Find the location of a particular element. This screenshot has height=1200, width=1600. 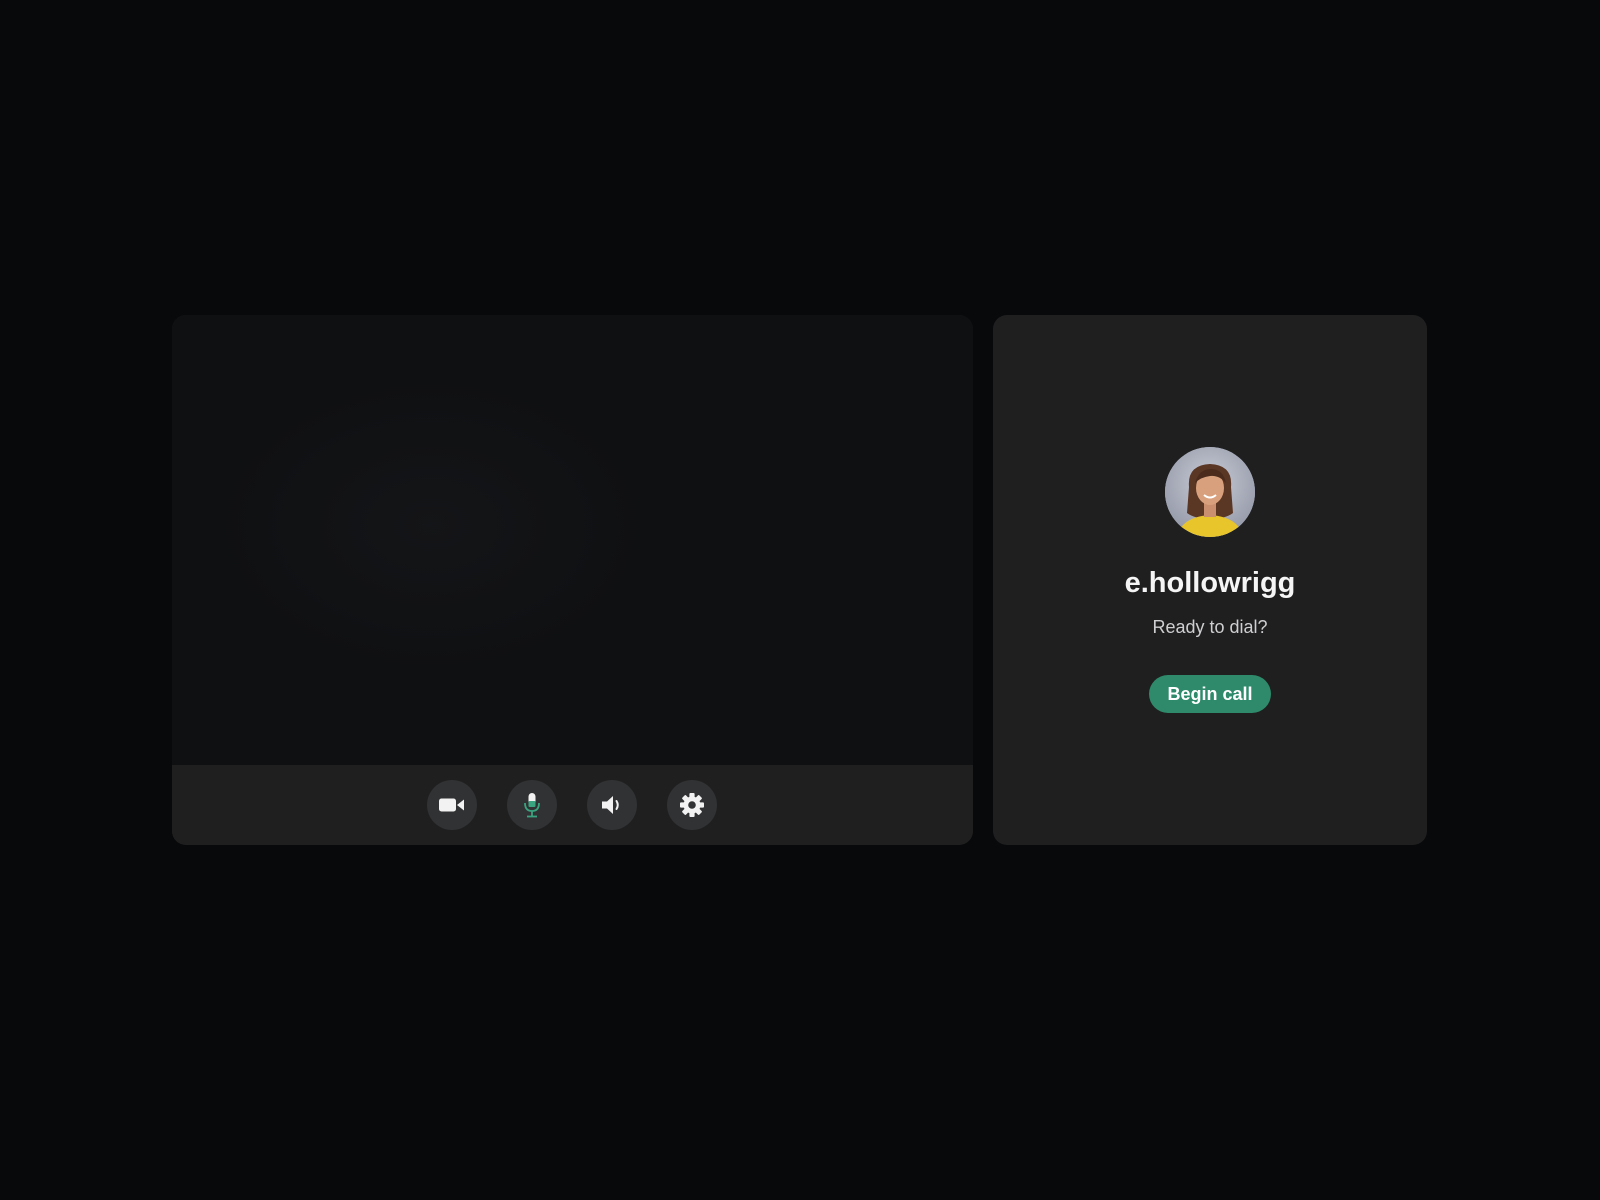

microphone-icon is located at coordinates (532, 805).